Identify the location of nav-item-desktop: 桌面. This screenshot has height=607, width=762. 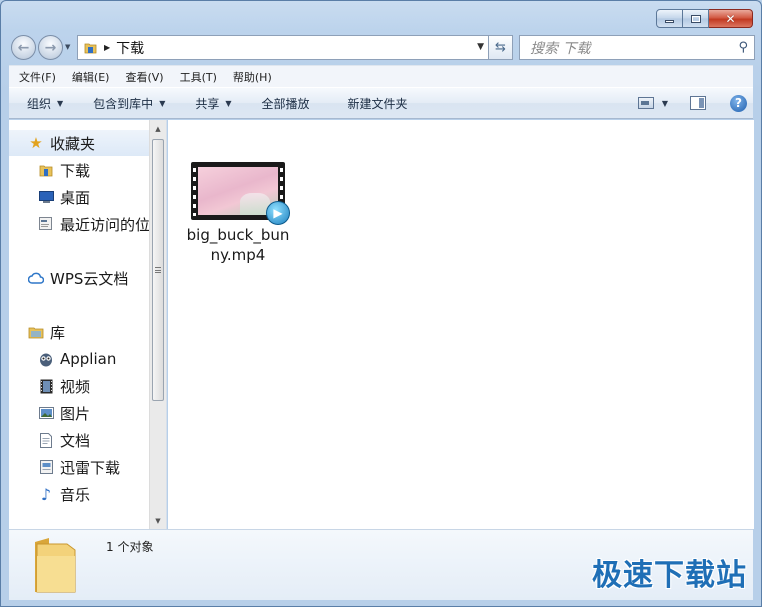
(79, 197).